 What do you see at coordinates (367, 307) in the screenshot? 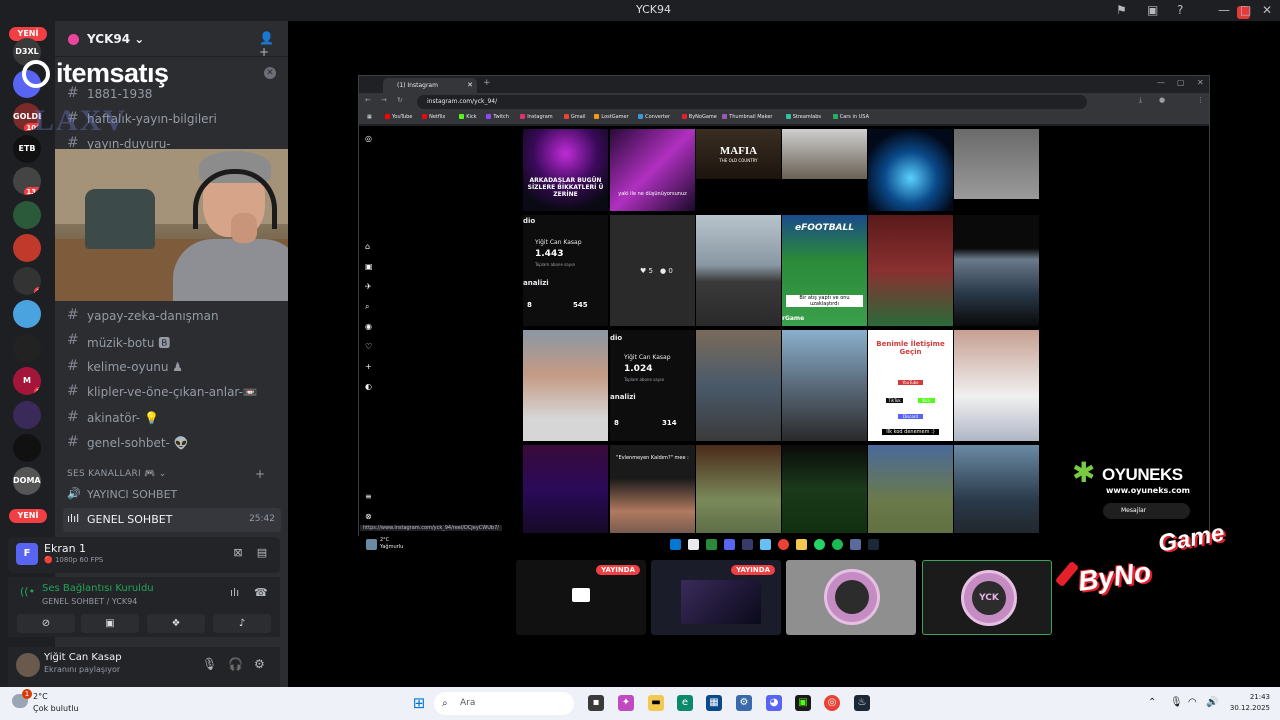
I see `search-icon: ⌕` at bounding box center [367, 307].